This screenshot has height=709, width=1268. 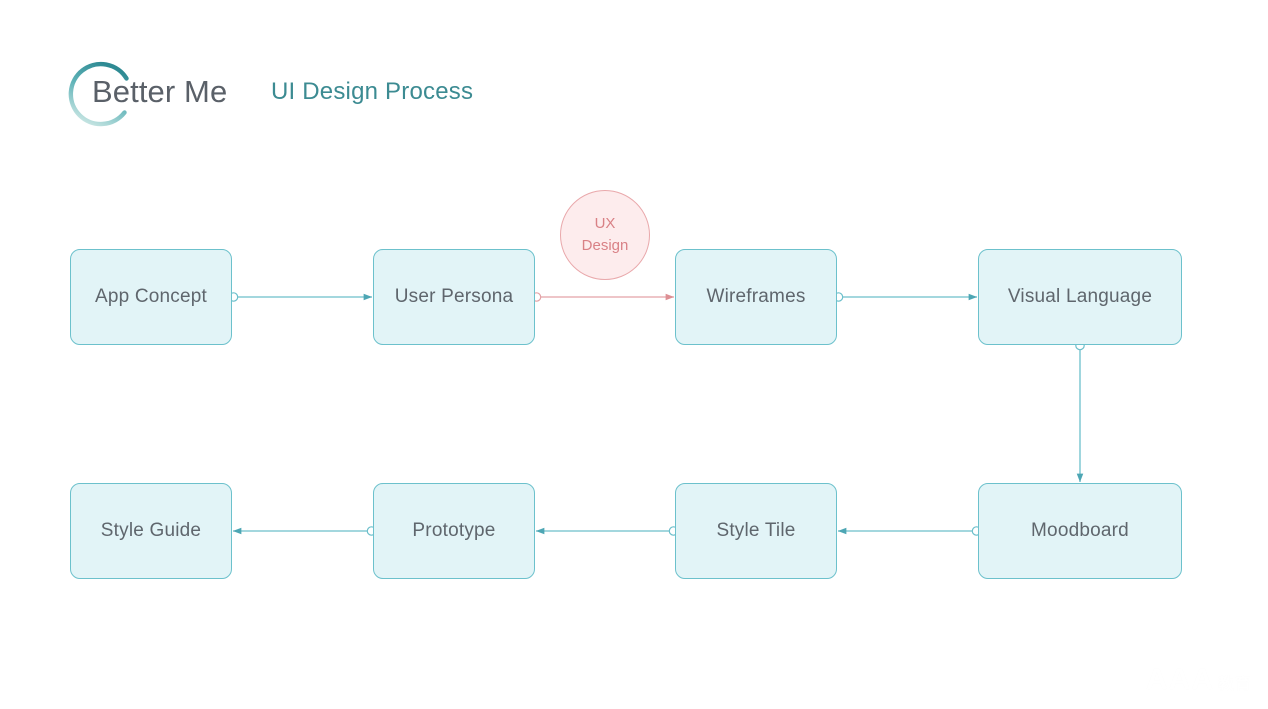 What do you see at coordinates (607, 531) in the screenshot?
I see `connector-style-tile-to-prototype` at bounding box center [607, 531].